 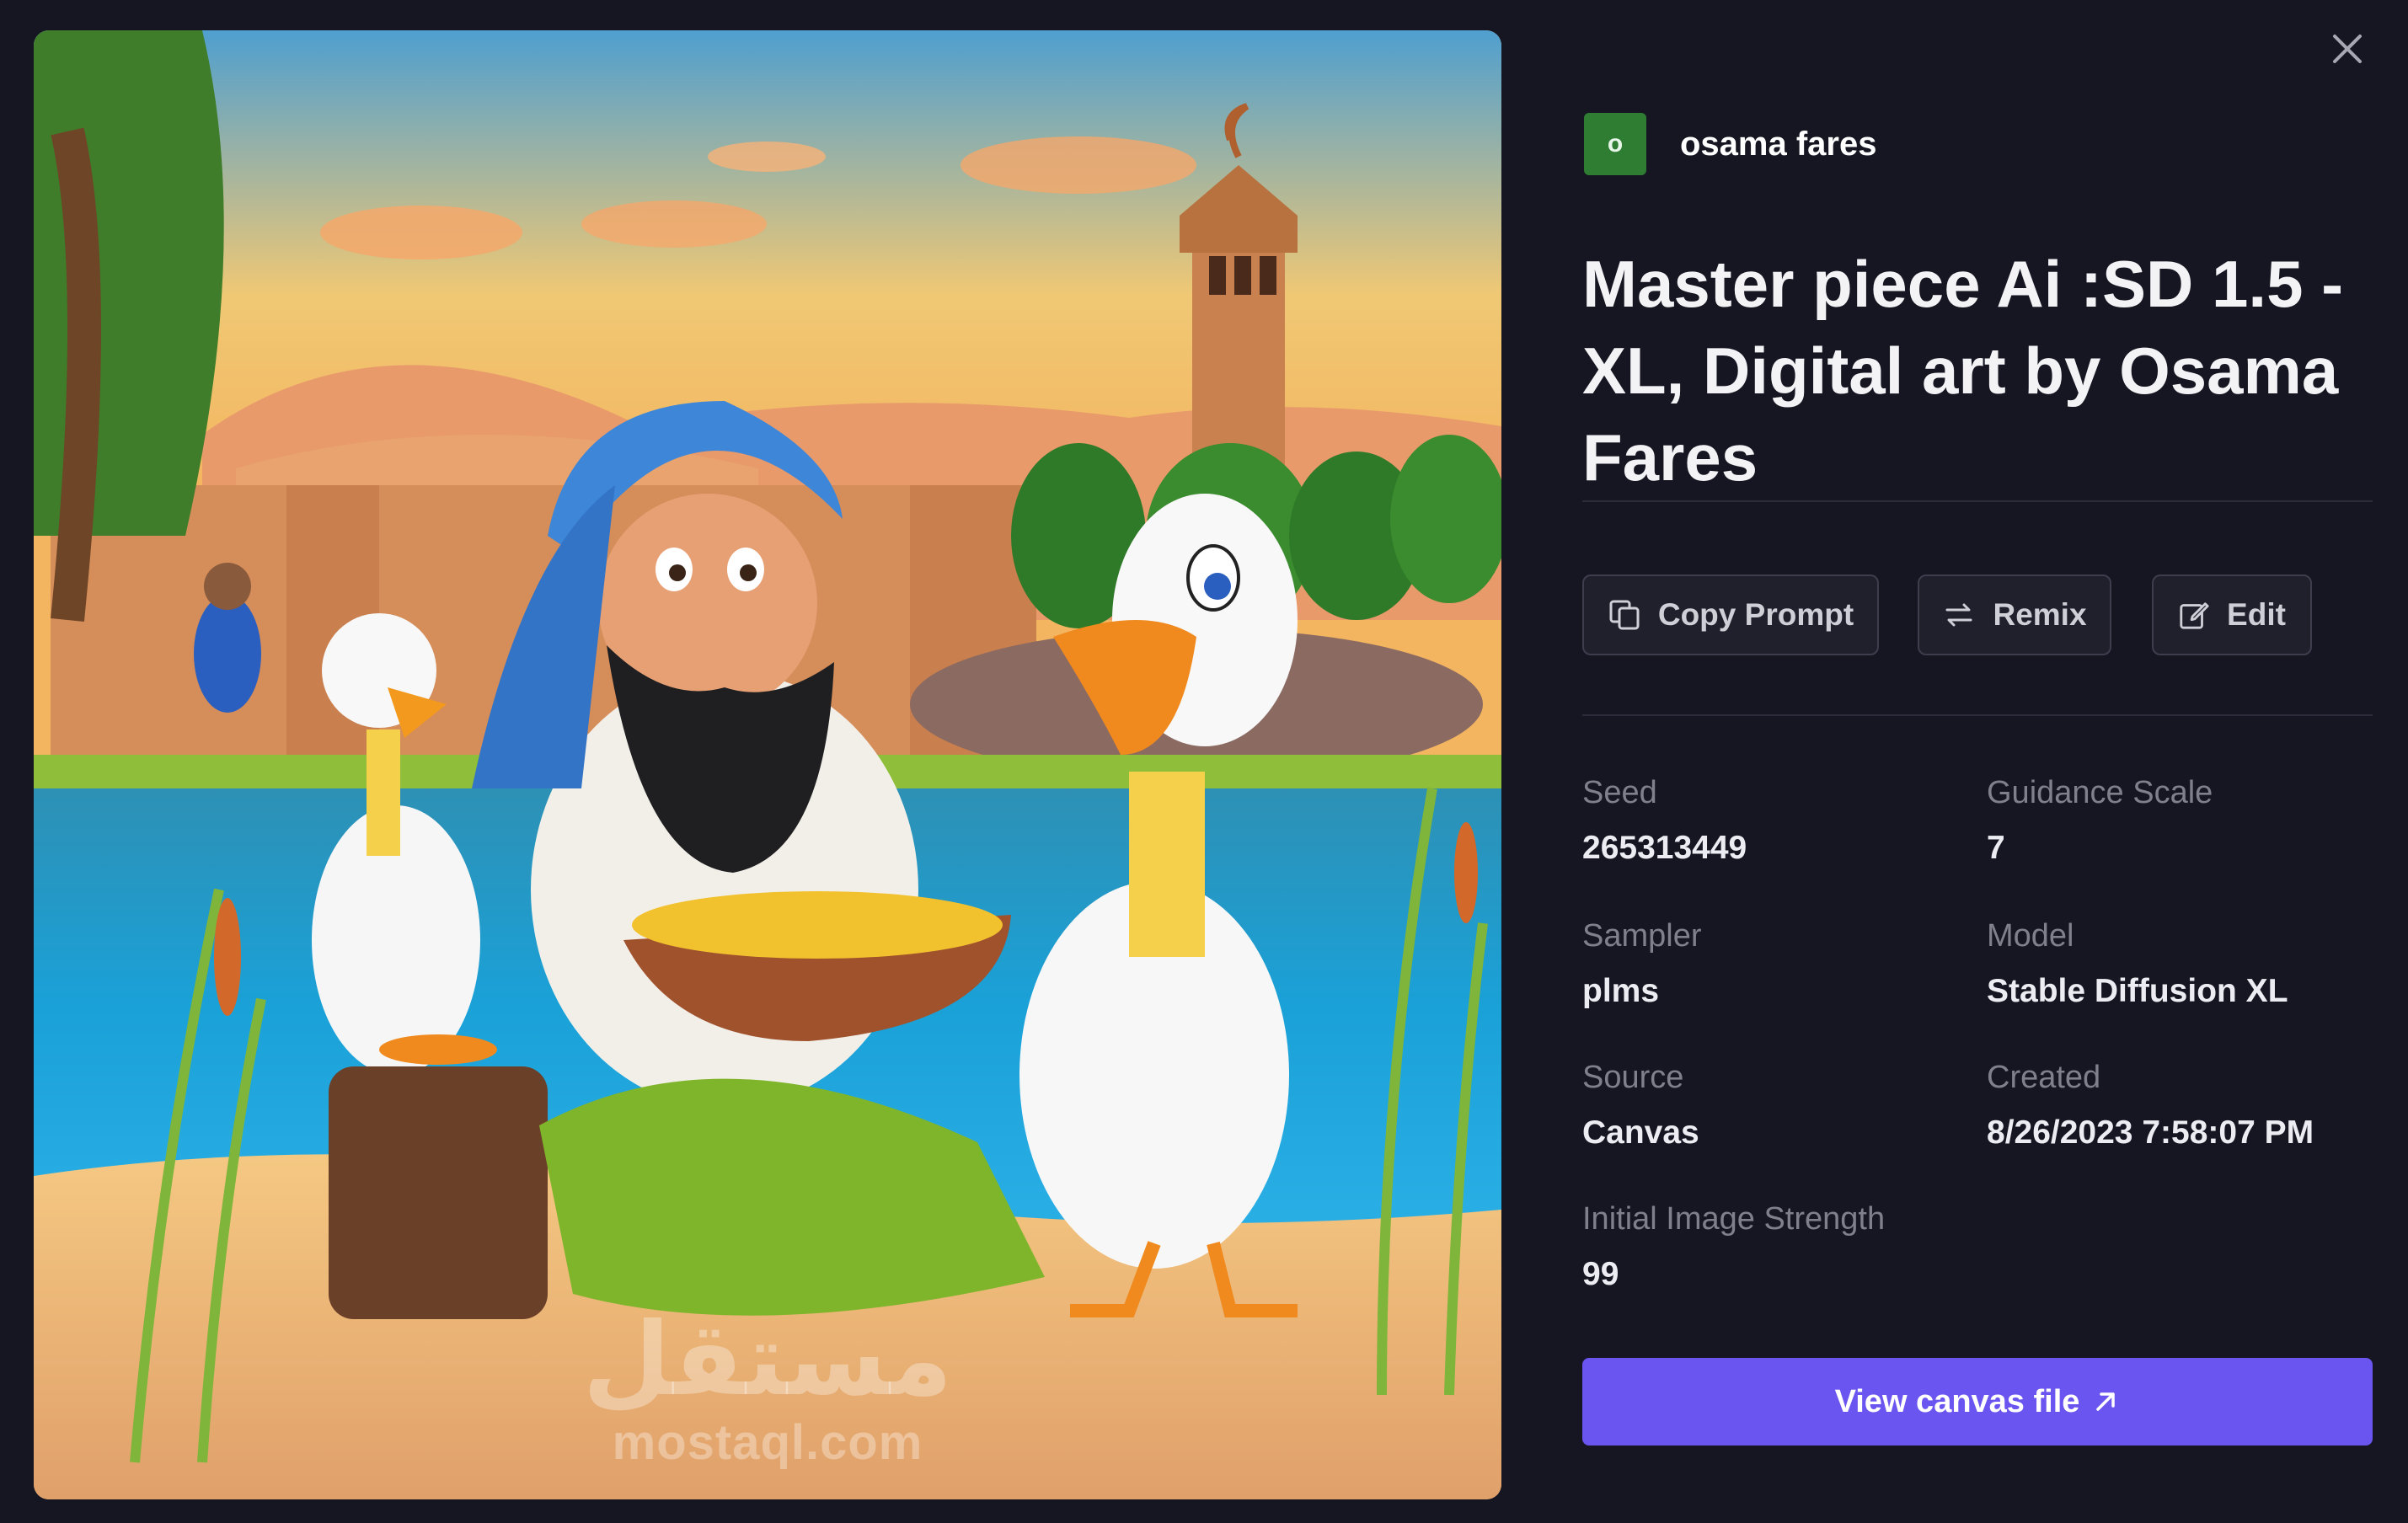 I want to click on sampler-label: Sampler, so click(x=1642, y=936).